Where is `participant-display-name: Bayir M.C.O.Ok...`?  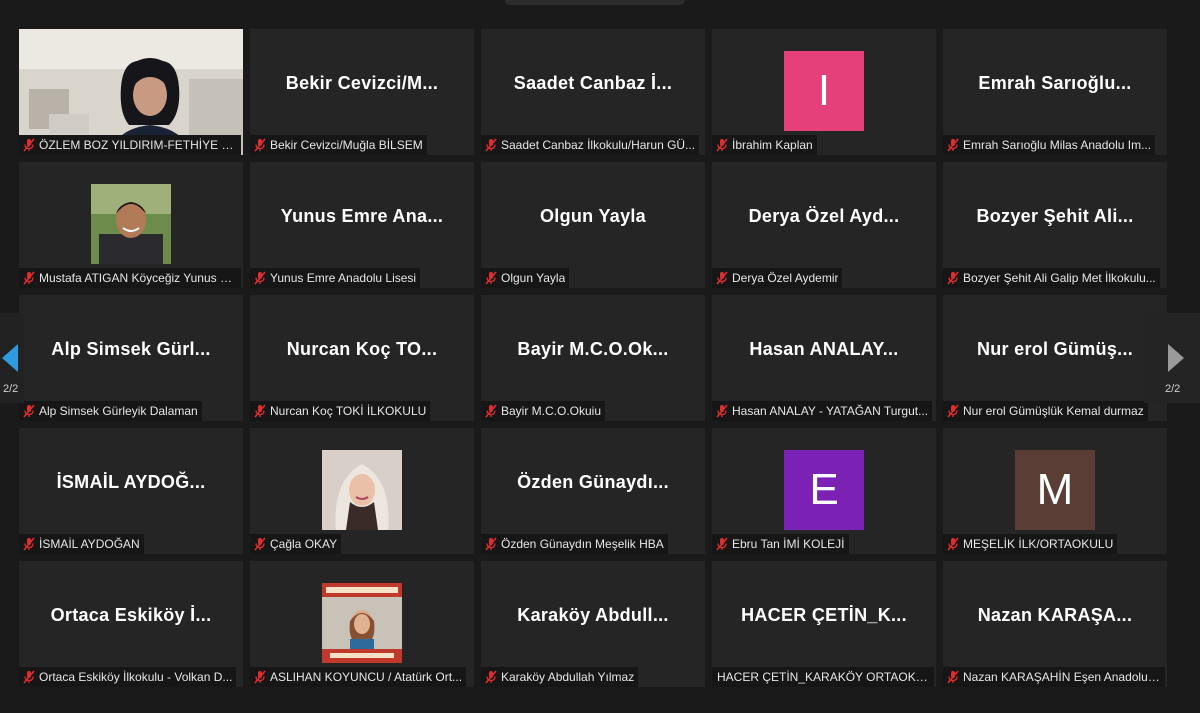
participant-display-name: Bayir M.C.O.Ok... is located at coordinates (593, 348).